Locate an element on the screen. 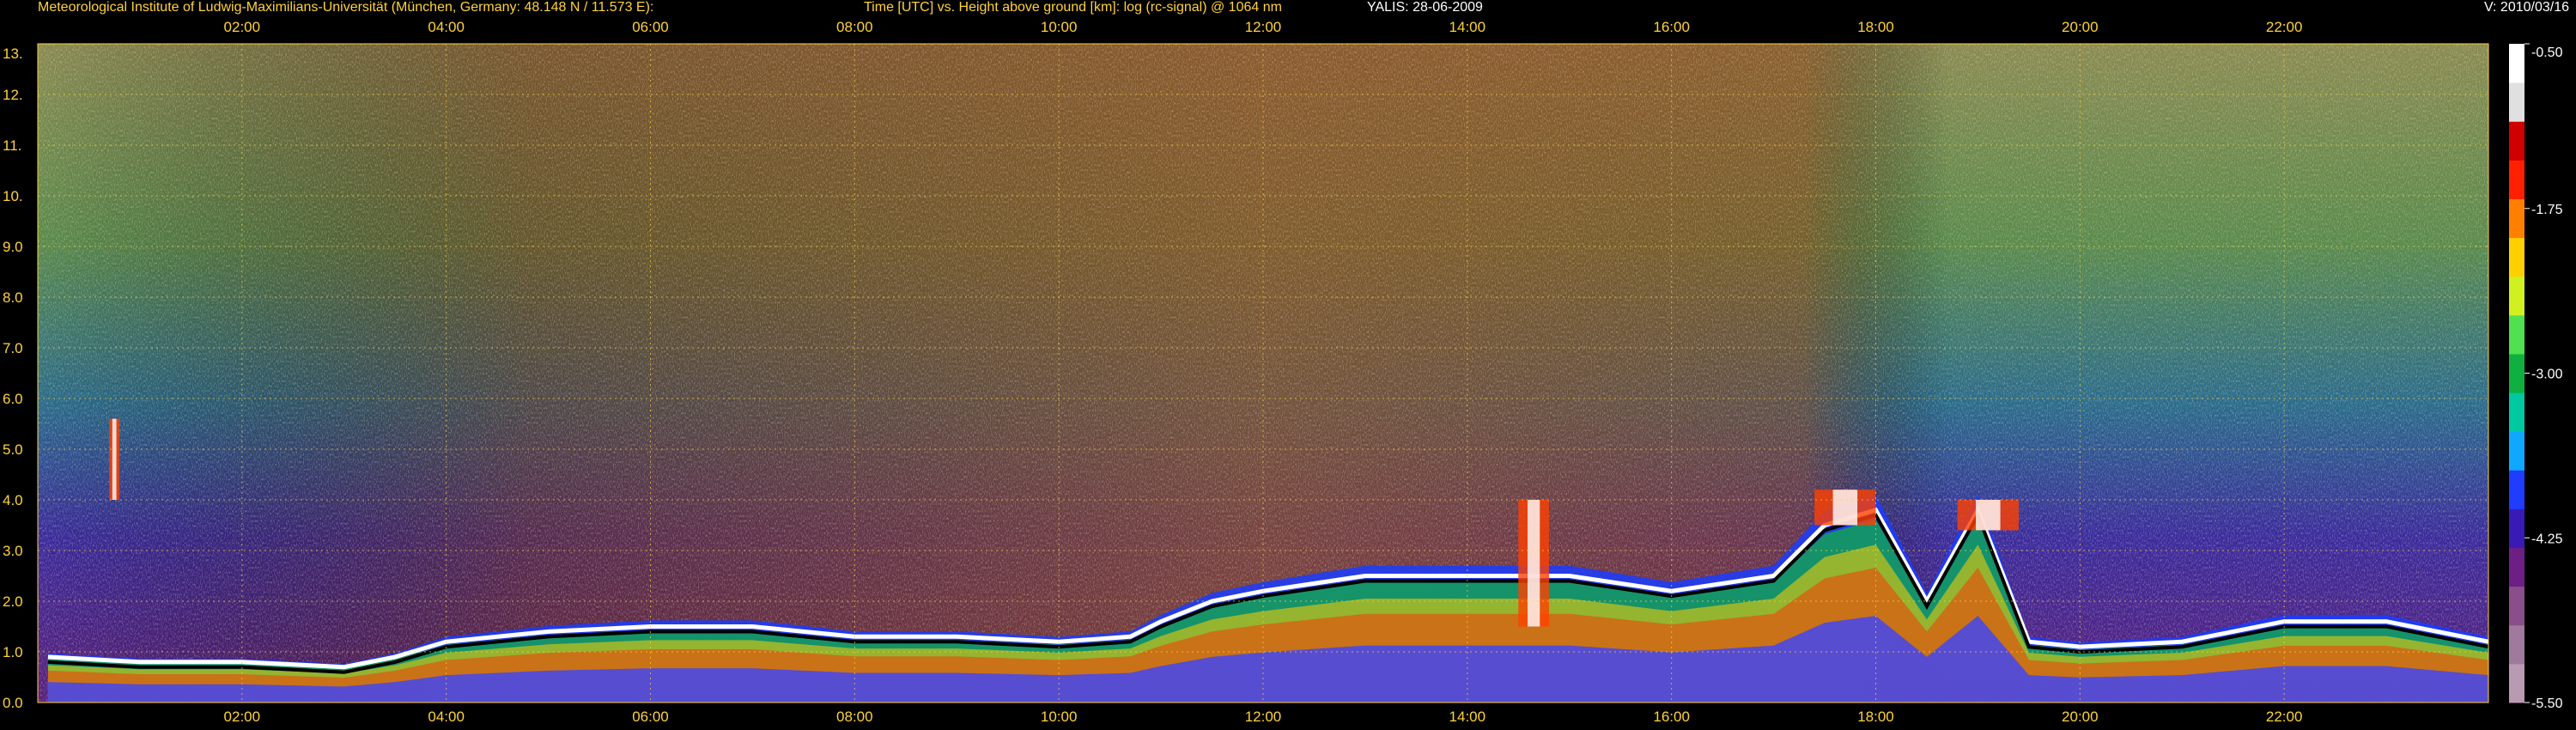 The width and height of the screenshot is (2576, 730). y-tick-label: 9.0 is located at coordinates (13, 247).